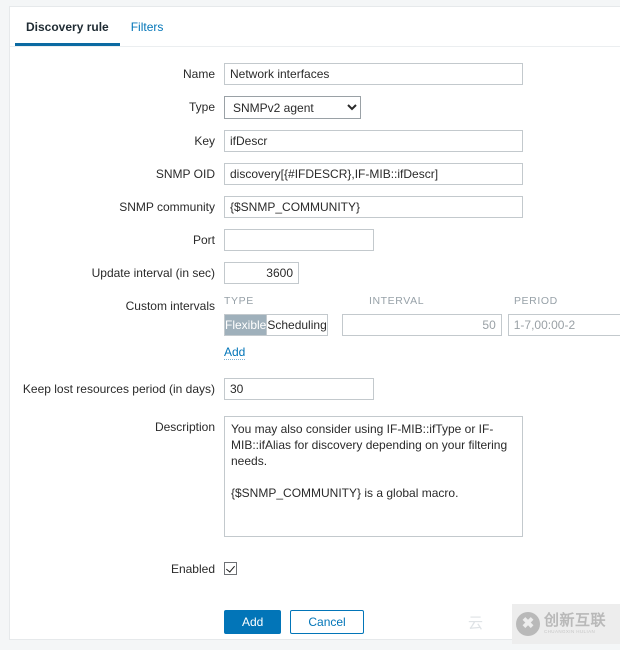  I want to click on custom-intervals-header-type: TYPE, so click(239, 301).